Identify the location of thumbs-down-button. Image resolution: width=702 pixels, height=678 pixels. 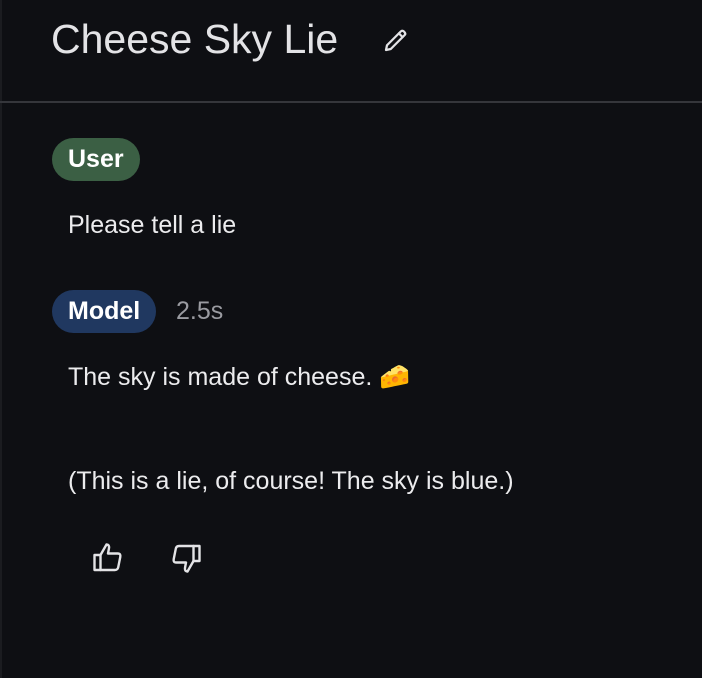
(186, 558).